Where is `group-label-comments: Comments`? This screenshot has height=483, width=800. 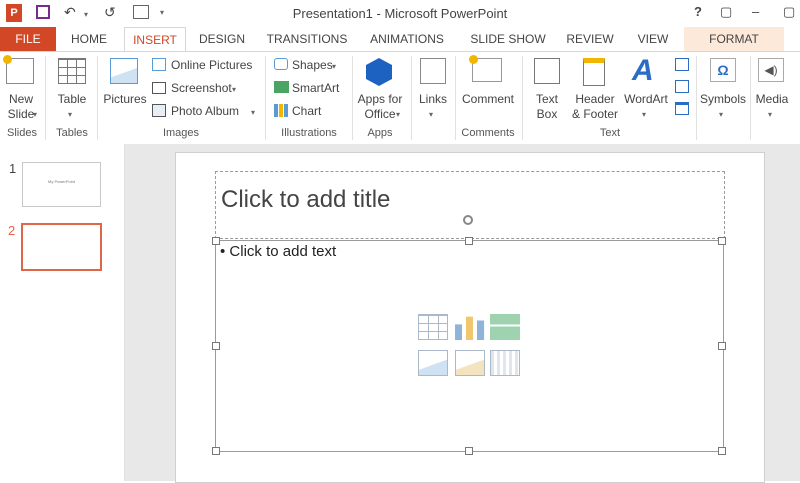
group-label-comments: Comments is located at coordinates (488, 133).